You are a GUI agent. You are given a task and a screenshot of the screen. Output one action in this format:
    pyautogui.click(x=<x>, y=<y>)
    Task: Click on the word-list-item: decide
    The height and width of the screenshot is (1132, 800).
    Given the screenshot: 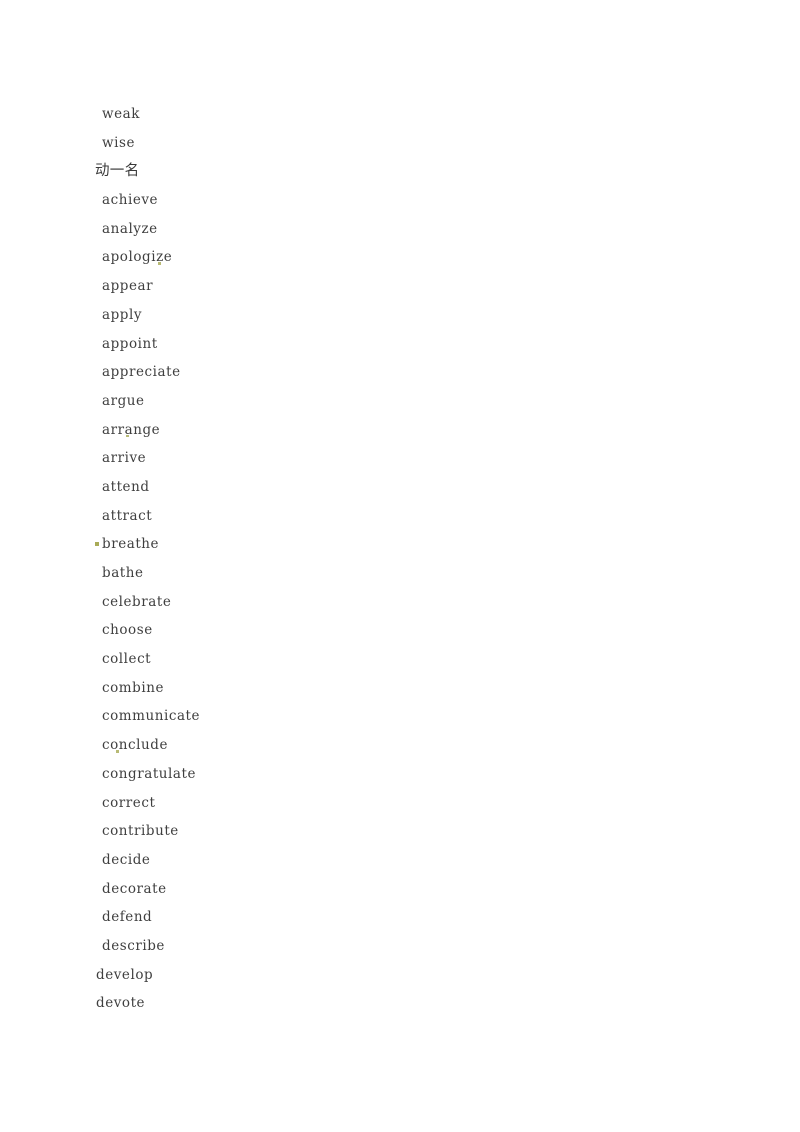 What is the action you would take?
    pyautogui.click(x=126, y=859)
    